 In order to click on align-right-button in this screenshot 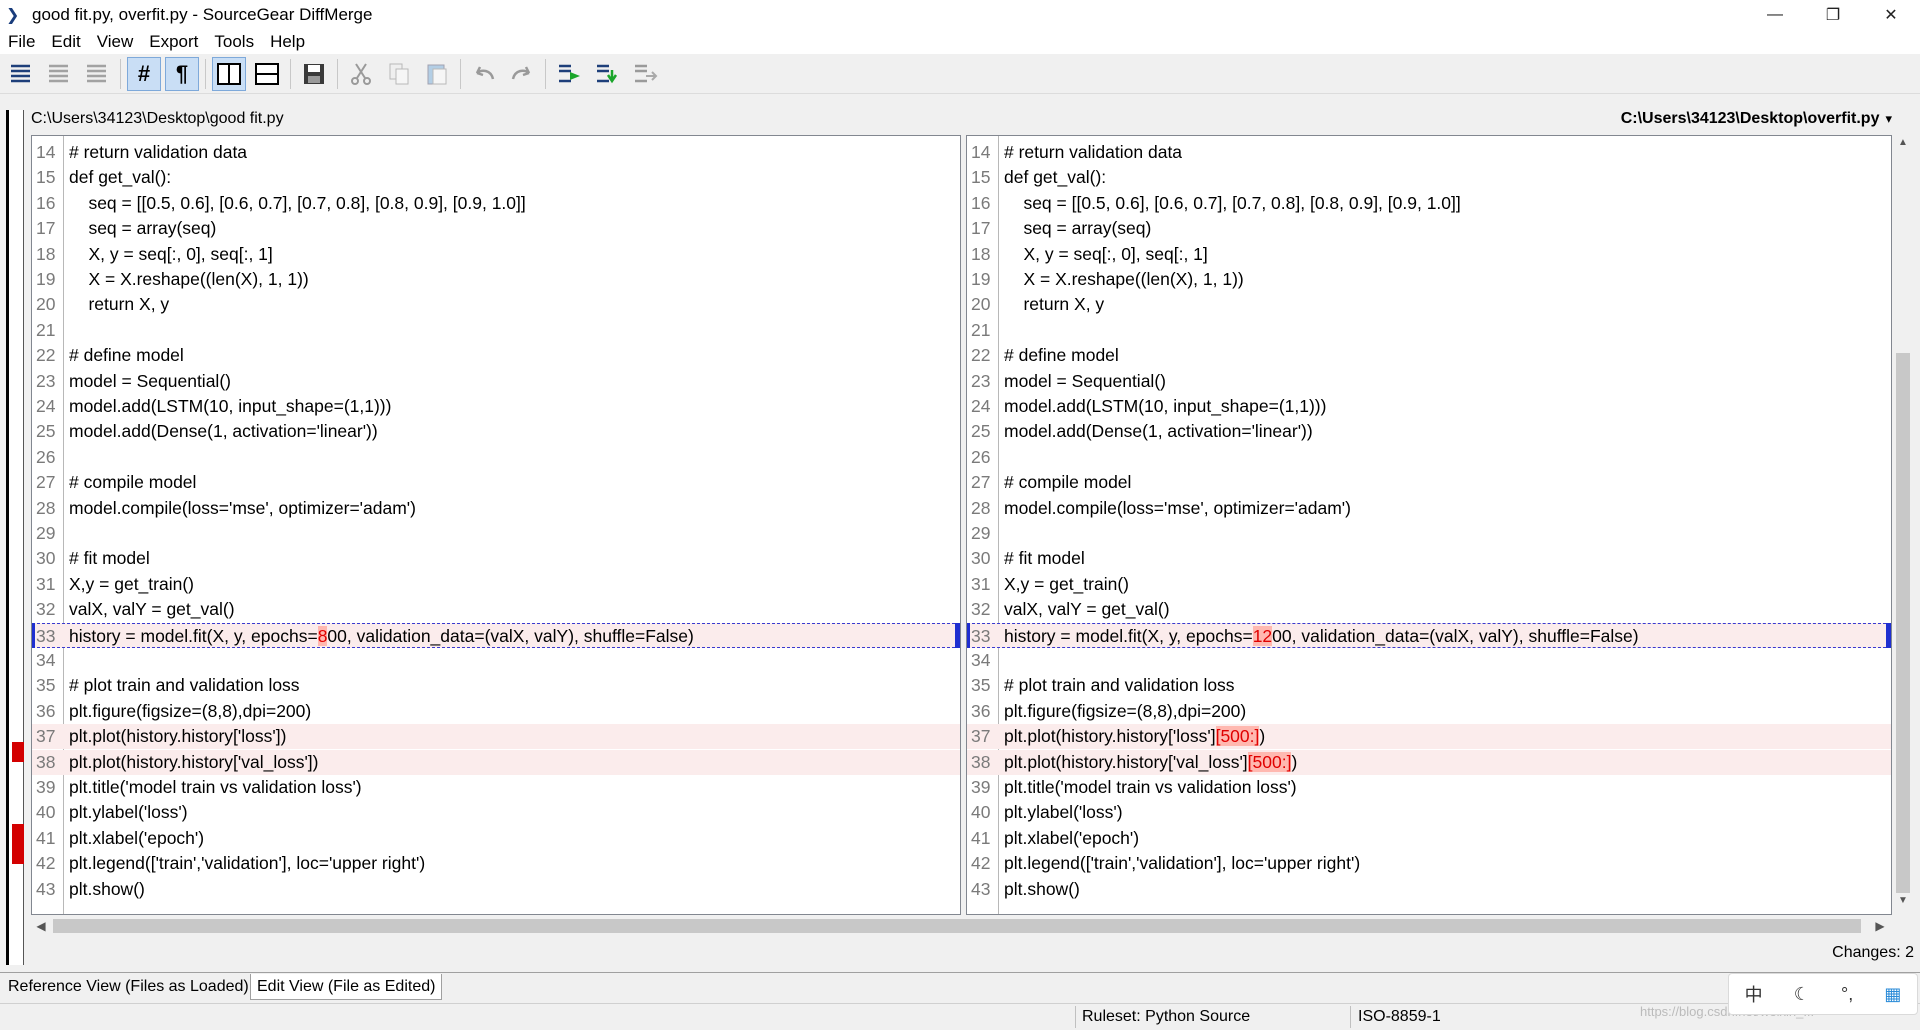, I will do `click(97, 74)`.